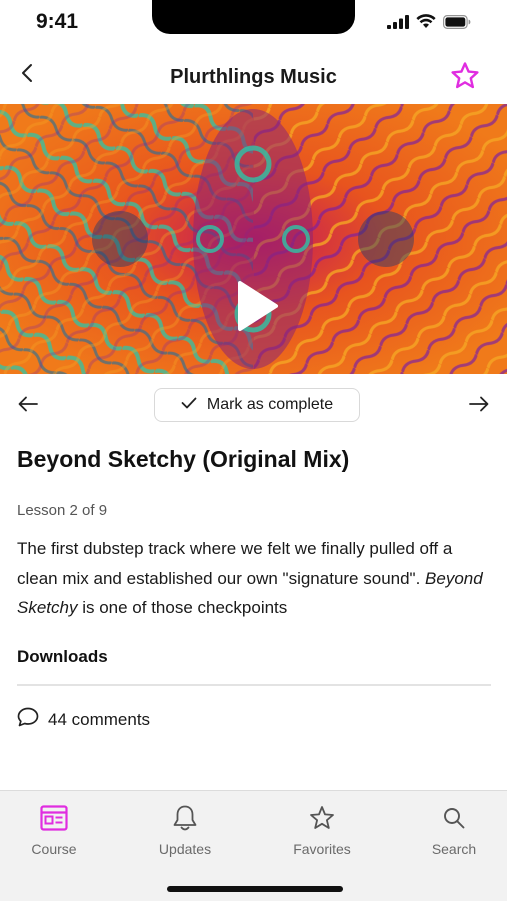 Image resolution: width=507 pixels, height=901 pixels. I want to click on app-header: Plurthlings Music, so click(253, 79).